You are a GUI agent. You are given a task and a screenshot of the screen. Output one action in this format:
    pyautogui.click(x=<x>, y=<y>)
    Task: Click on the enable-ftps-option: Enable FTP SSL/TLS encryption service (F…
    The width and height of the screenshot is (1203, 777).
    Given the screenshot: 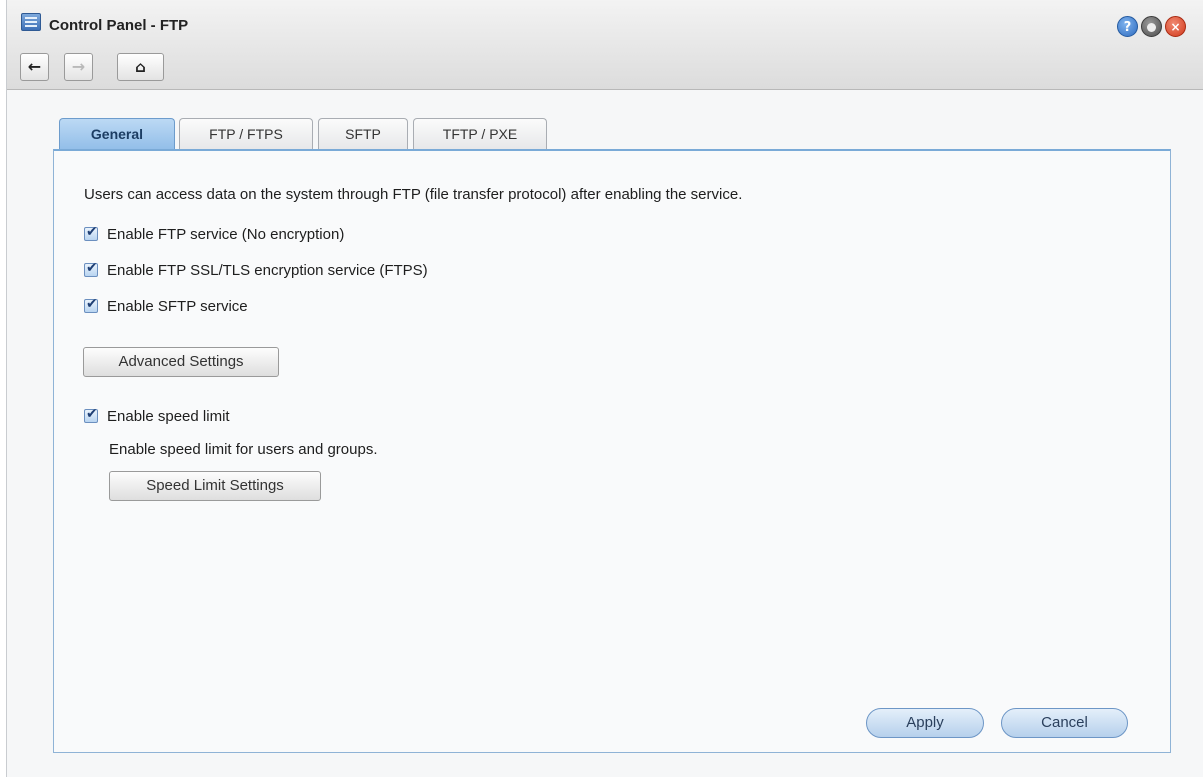 What is the action you would take?
    pyautogui.click(x=256, y=270)
    